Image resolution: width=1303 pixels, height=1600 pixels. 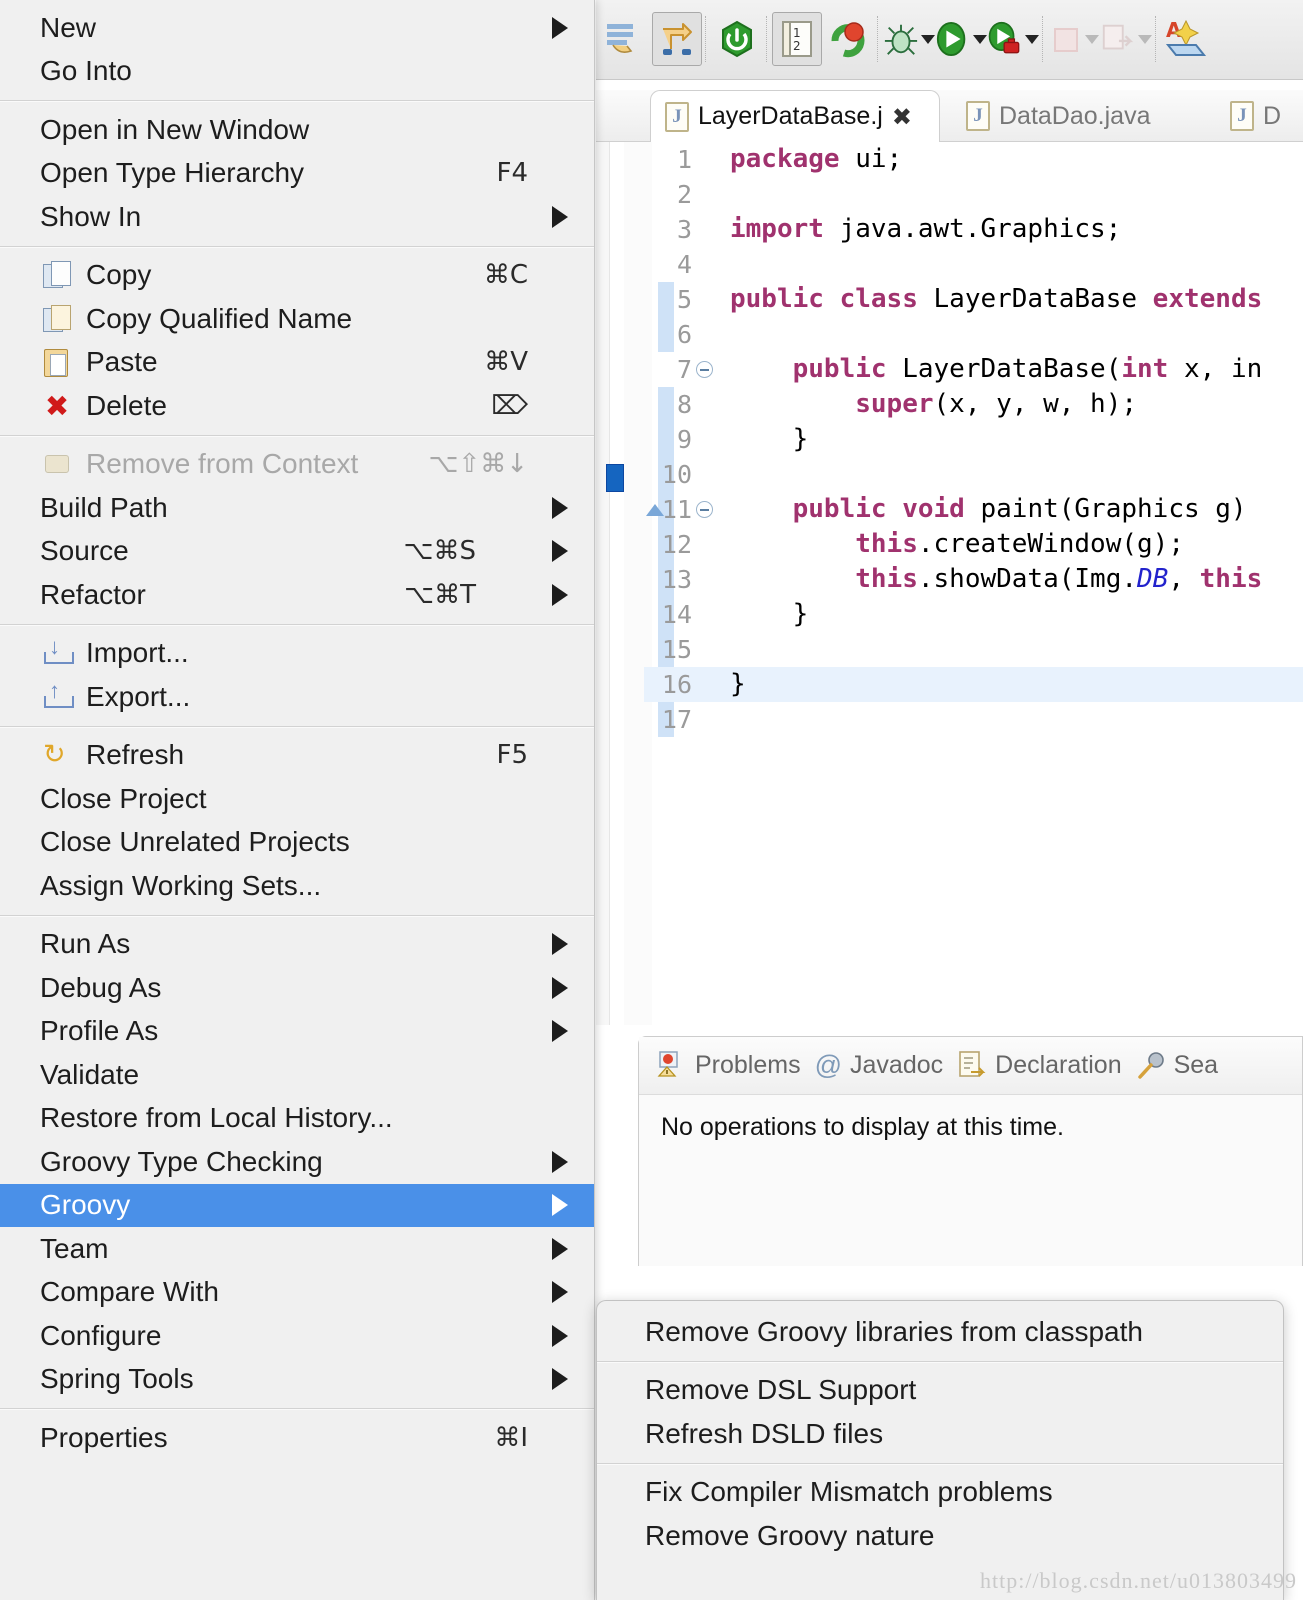 What do you see at coordinates (676, 544) in the screenshot?
I see `line-number: 12` at bounding box center [676, 544].